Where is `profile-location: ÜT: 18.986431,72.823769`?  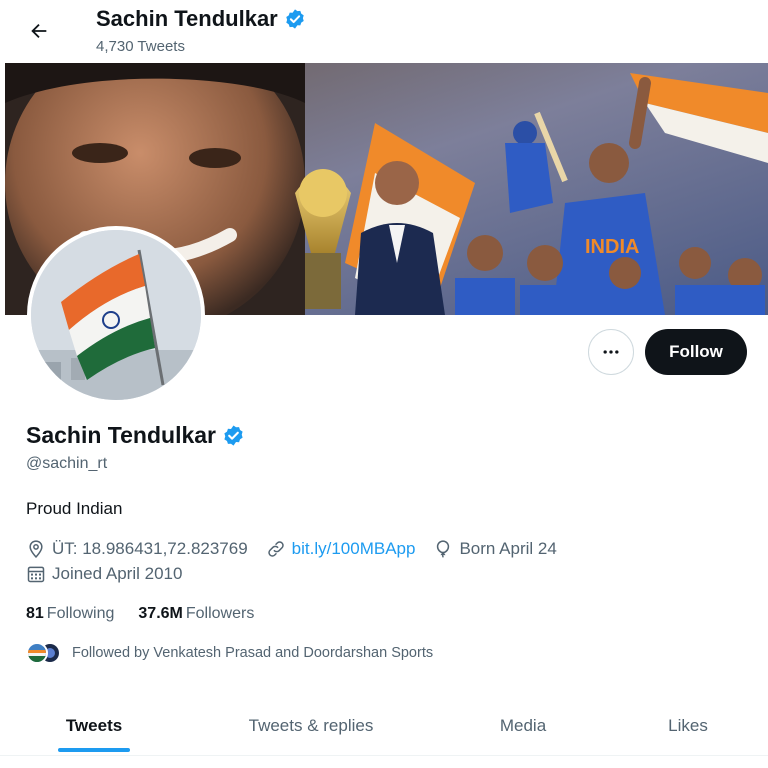
profile-location: ÜT: 18.986431,72.823769 is located at coordinates (137, 549).